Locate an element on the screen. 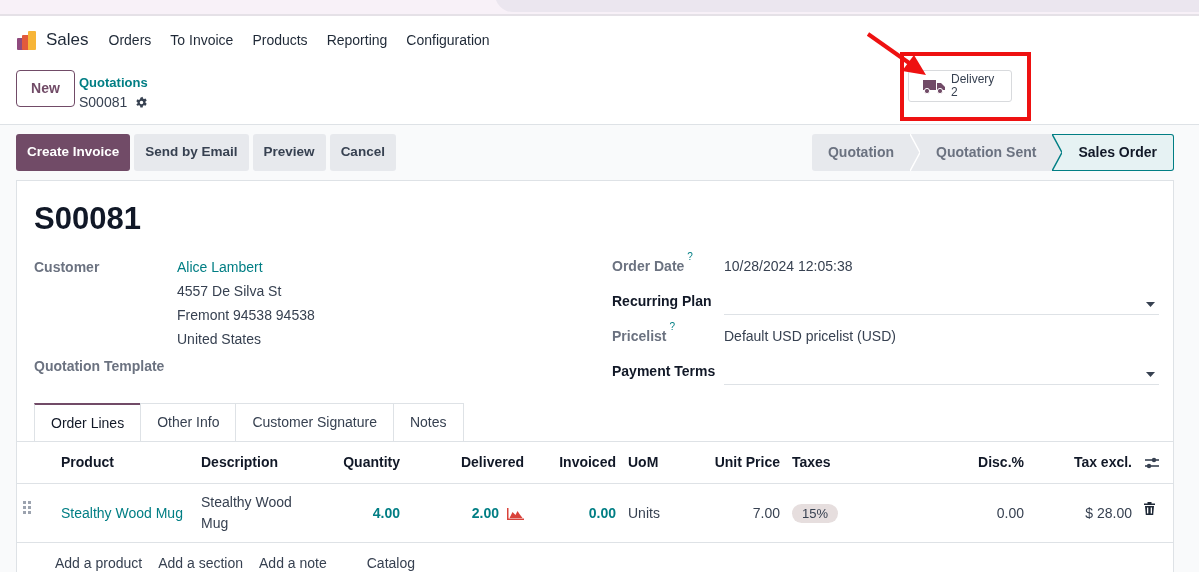  add-link: Add a section is located at coordinates (200, 562).